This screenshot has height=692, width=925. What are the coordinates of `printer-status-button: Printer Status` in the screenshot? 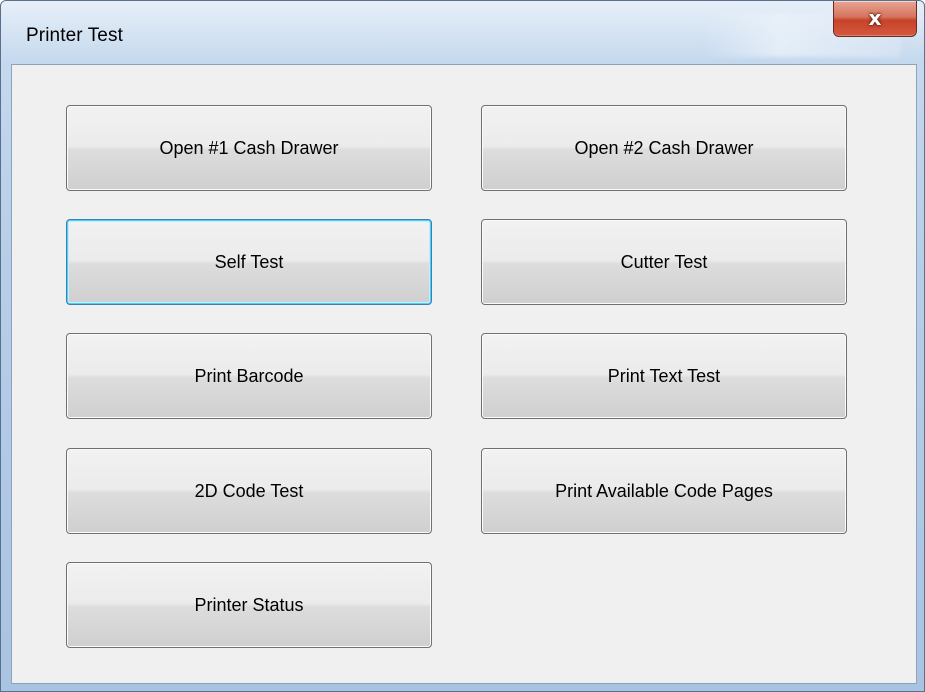 It's located at (249, 605).